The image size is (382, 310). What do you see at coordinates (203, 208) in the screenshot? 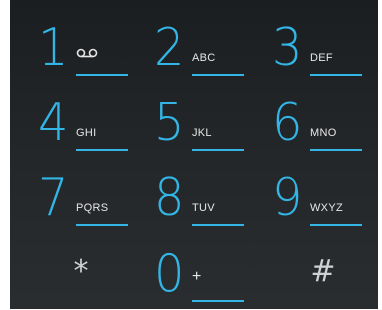
I see `dial-key-8-letters: TUV` at bounding box center [203, 208].